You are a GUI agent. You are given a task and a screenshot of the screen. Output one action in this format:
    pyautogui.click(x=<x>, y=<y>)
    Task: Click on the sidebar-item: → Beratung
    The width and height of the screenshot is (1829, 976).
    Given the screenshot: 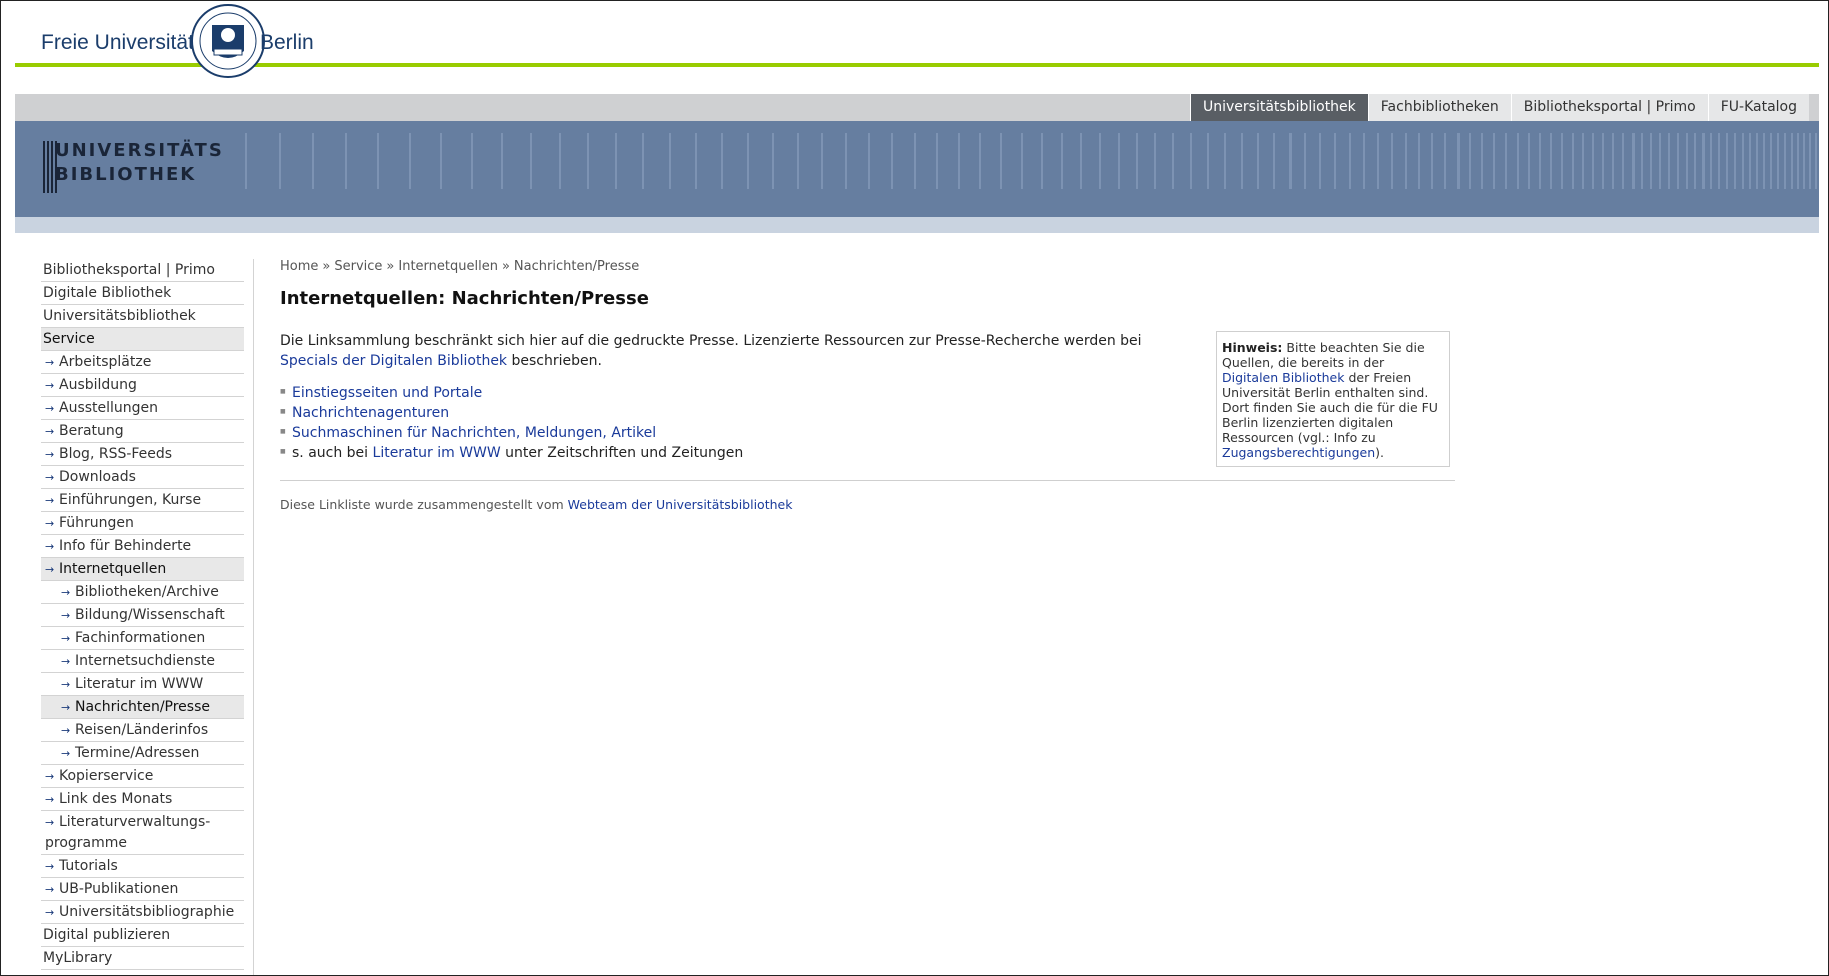 What is the action you would take?
    pyautogui.click(x=142, y=431)
    